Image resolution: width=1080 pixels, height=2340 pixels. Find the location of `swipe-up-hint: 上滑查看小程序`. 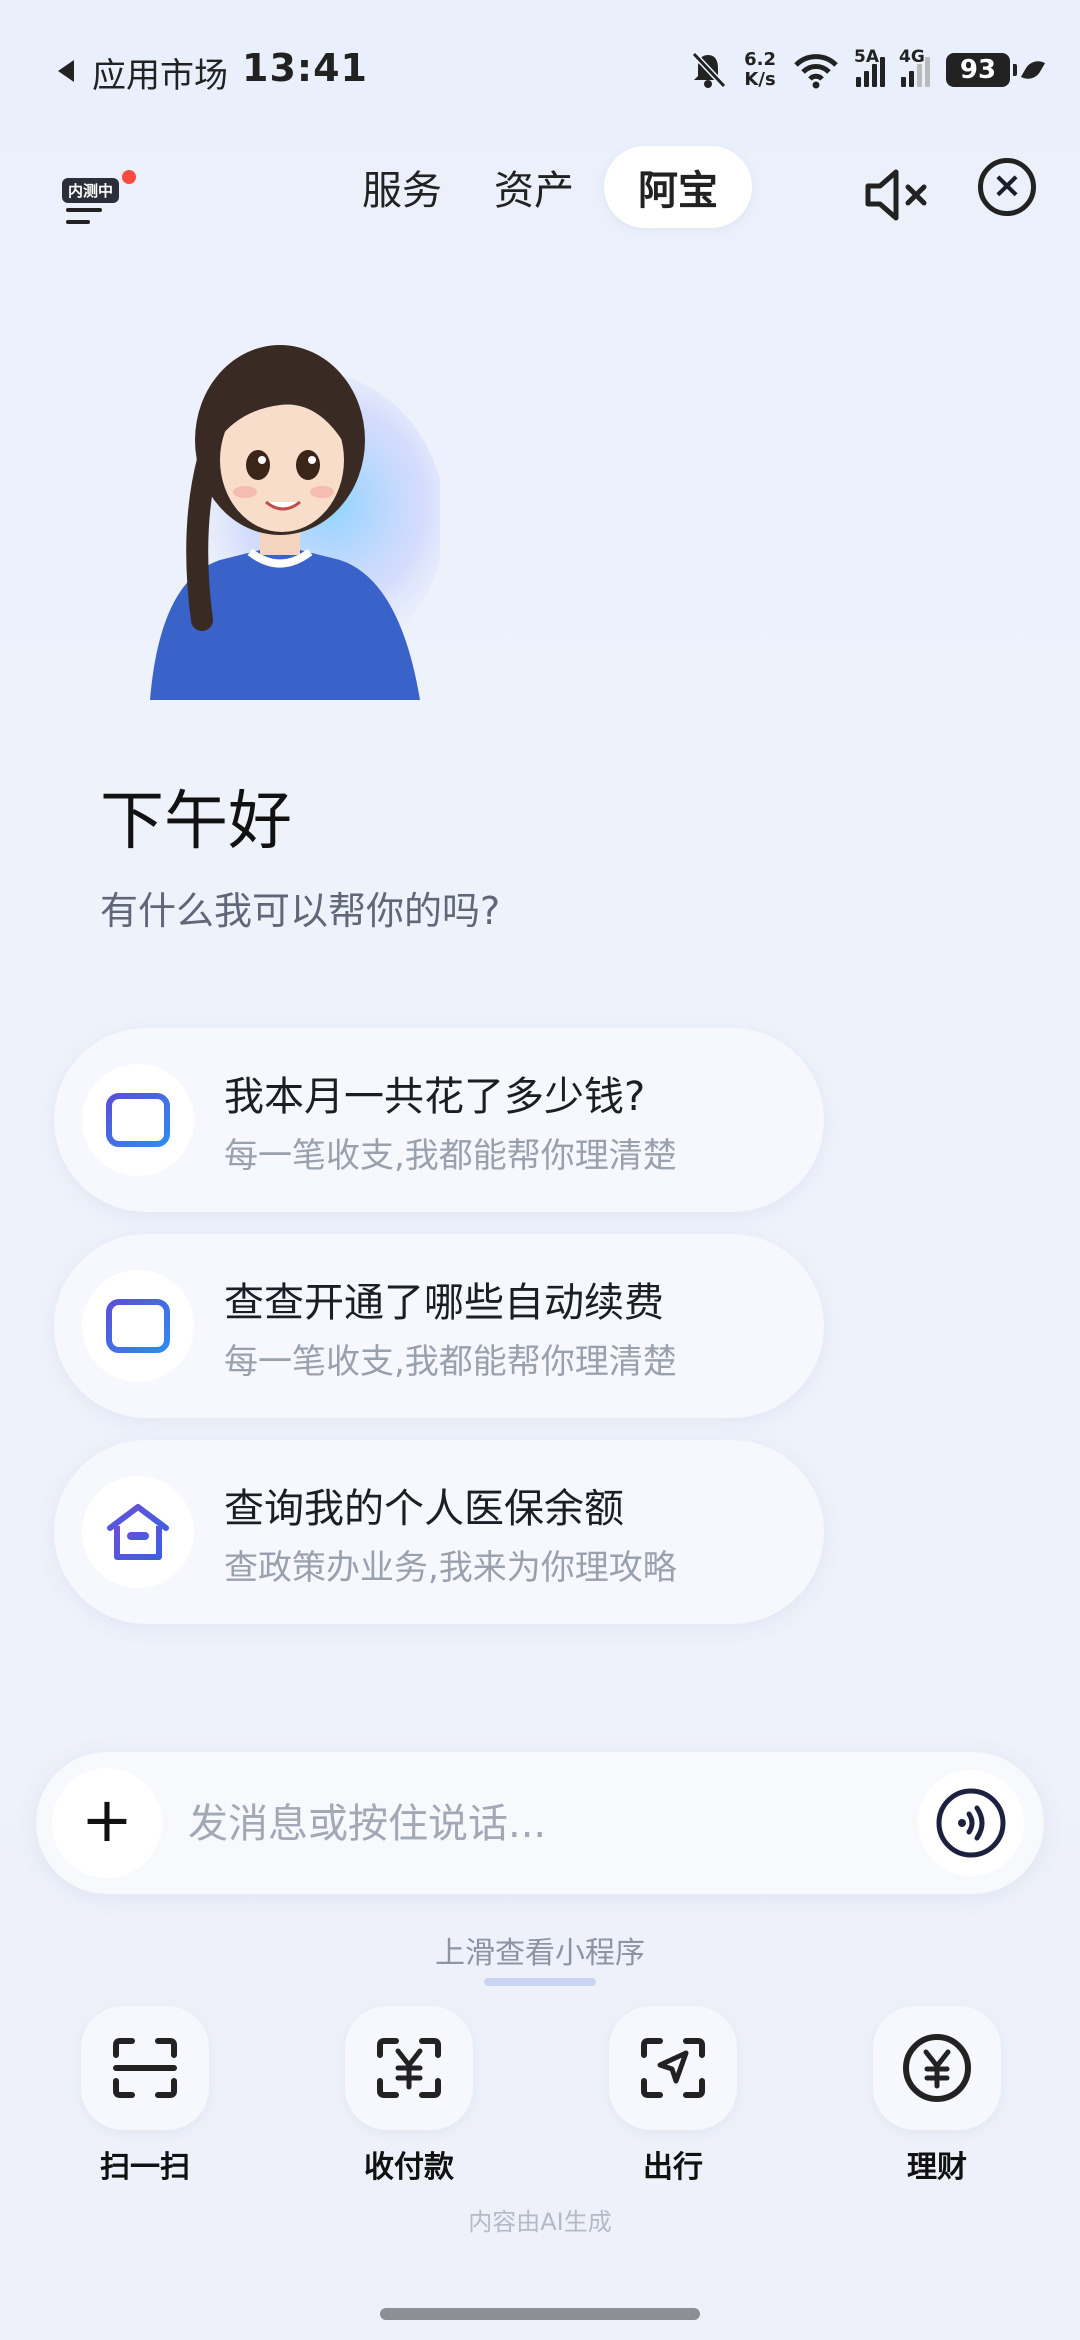

swipe-up-hint: 上滑查看小程序 is located at coordinates (540, 1953).